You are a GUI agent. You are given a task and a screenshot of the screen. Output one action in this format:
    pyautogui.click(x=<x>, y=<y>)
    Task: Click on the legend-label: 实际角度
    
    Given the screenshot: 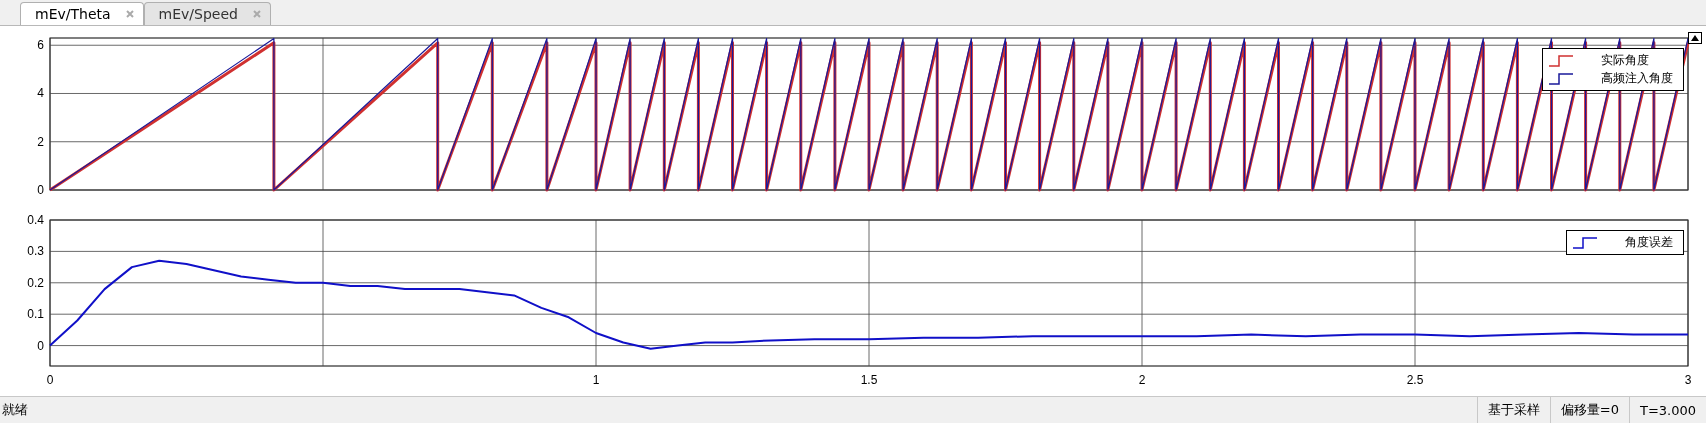 What is the action you would take?
    pyautogui.click(x=1625, y=60)
    